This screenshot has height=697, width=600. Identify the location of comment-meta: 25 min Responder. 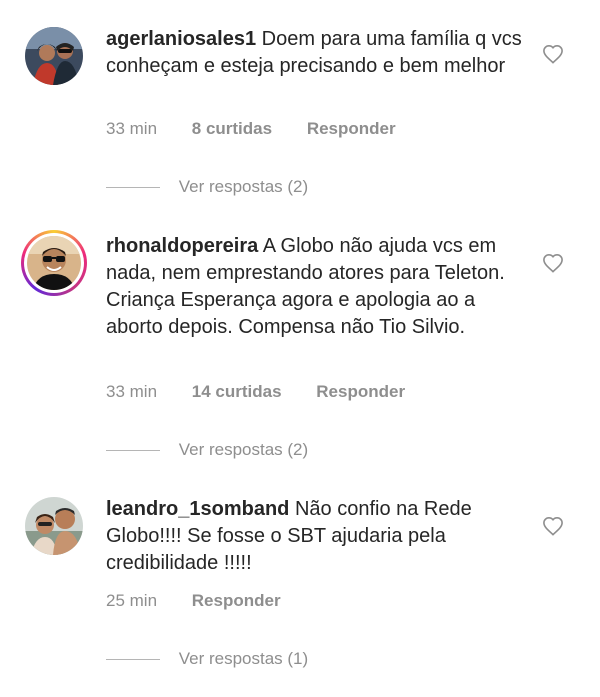
(208, 601).